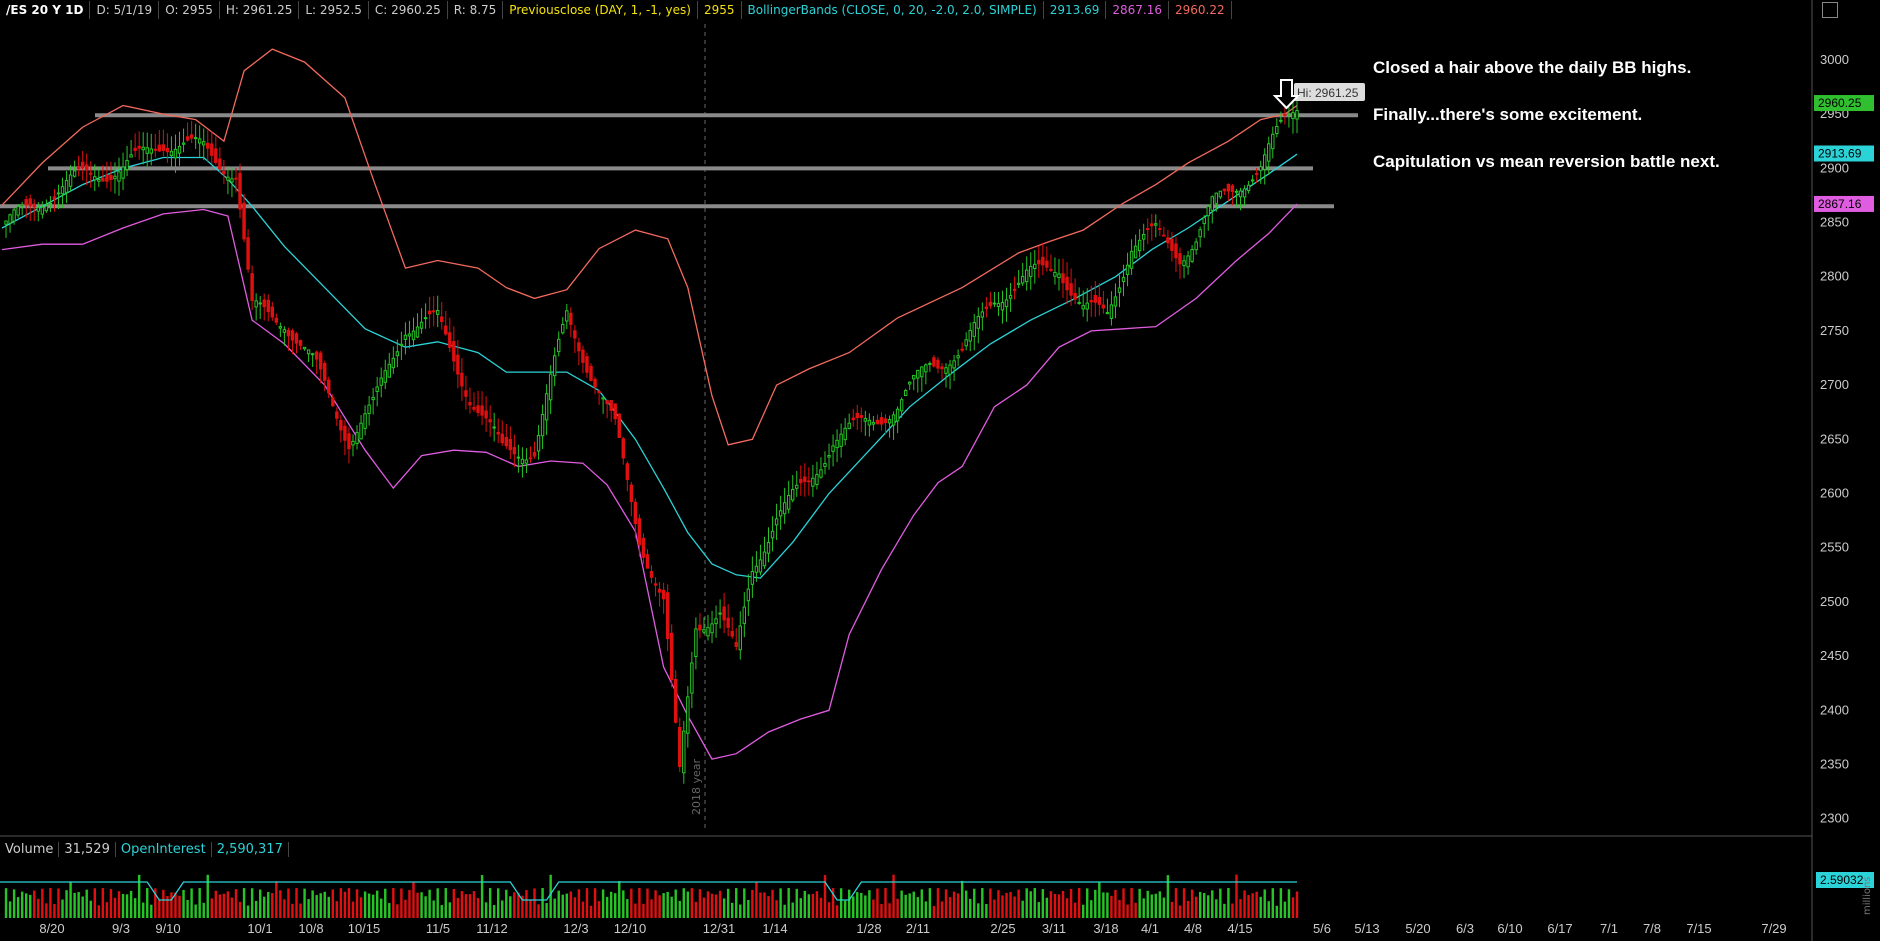  Describe the element at coordinates (1834, 655) in the screenshot. I see `y-tick-label: 2450` at that location.